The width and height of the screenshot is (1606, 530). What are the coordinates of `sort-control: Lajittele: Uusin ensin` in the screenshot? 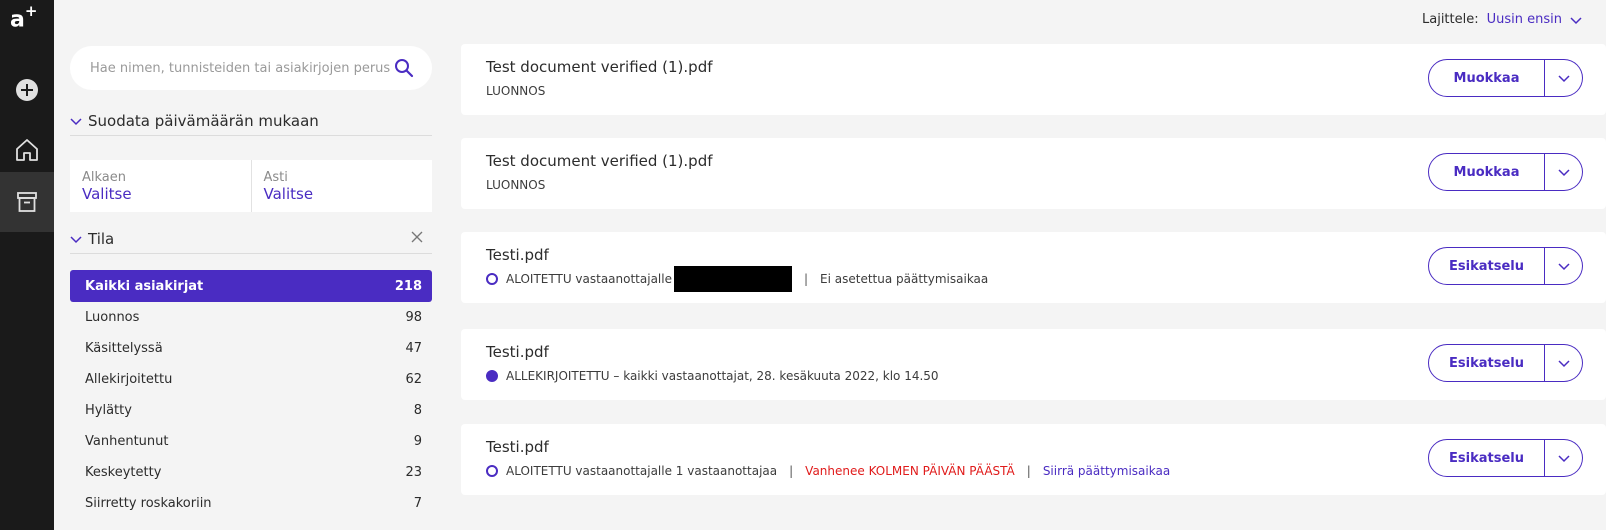 It's located at (1502, 19).